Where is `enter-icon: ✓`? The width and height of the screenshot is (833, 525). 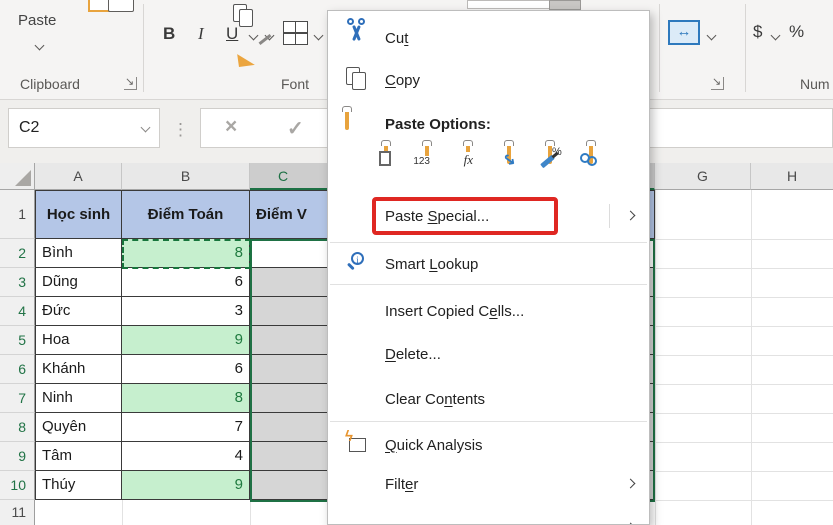 enter-icon: ✓ is located at coordinates (295, 128).